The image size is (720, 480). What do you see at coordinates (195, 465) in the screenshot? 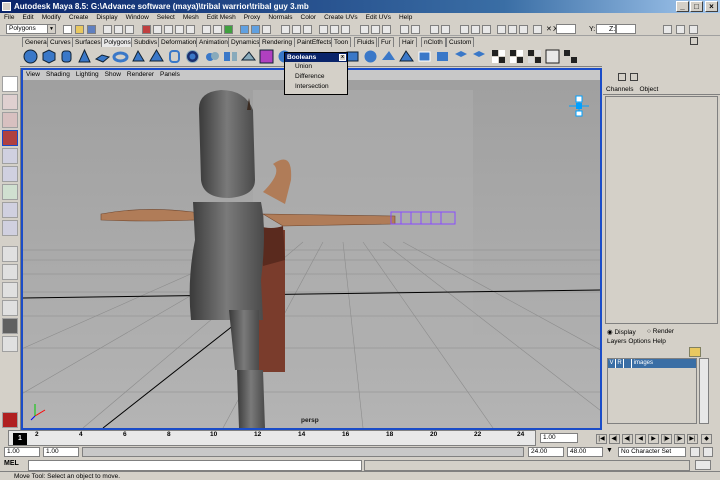
I see `mel-input` at bounding box center [195, 465].